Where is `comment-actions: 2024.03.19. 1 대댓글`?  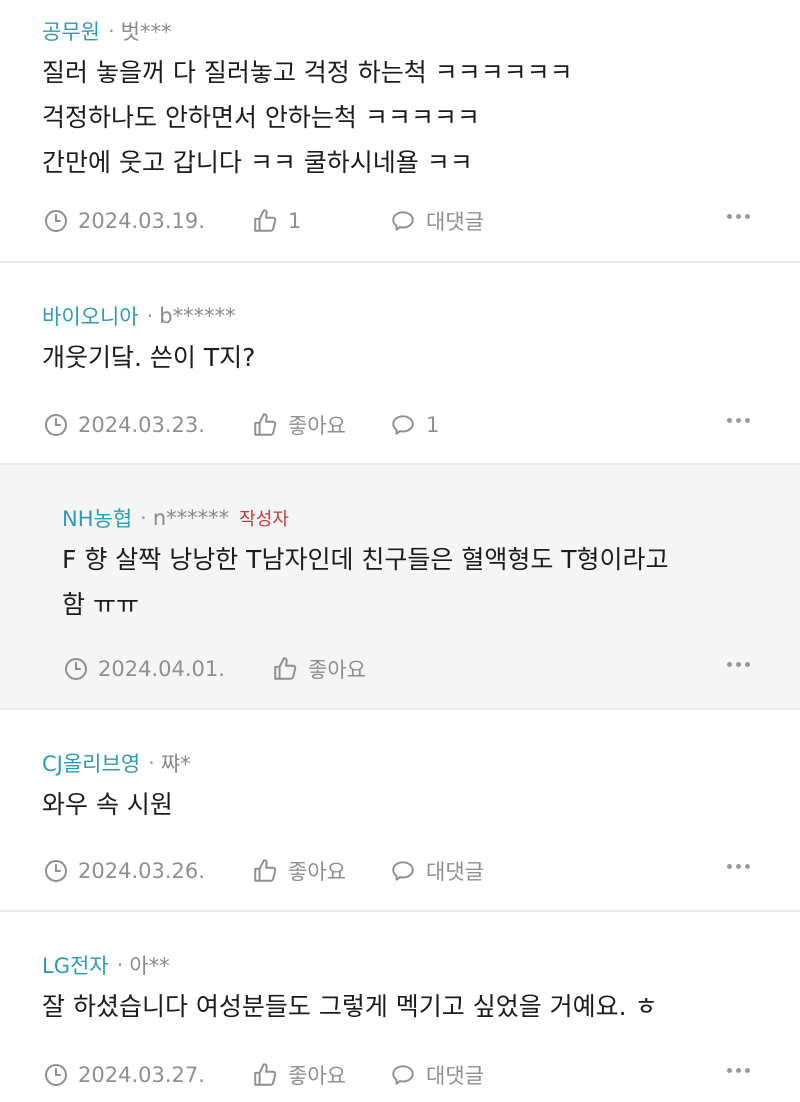
comment-actions: 2024.03.19. 1 대댓글 is located at coordinates (264, 221).